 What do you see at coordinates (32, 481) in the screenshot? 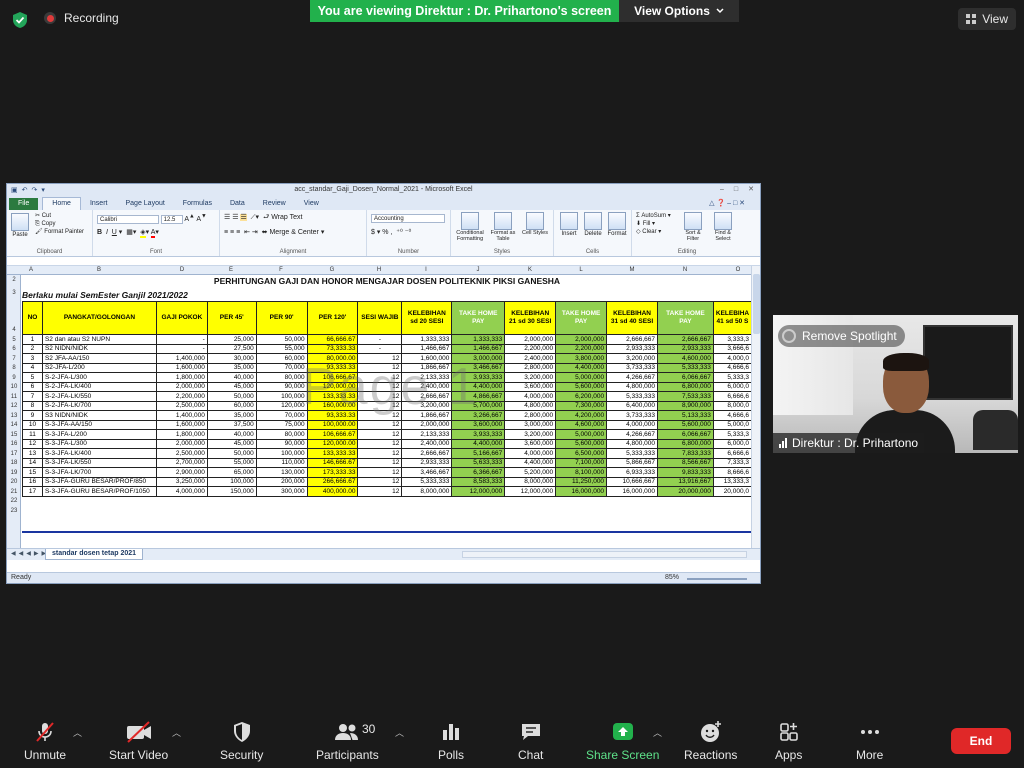
I see `table-cell: 16` at bounding box center [32, 481].